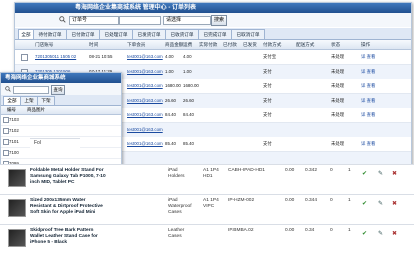  I want to click on product-filter-0: 全部, so click(12, 101).